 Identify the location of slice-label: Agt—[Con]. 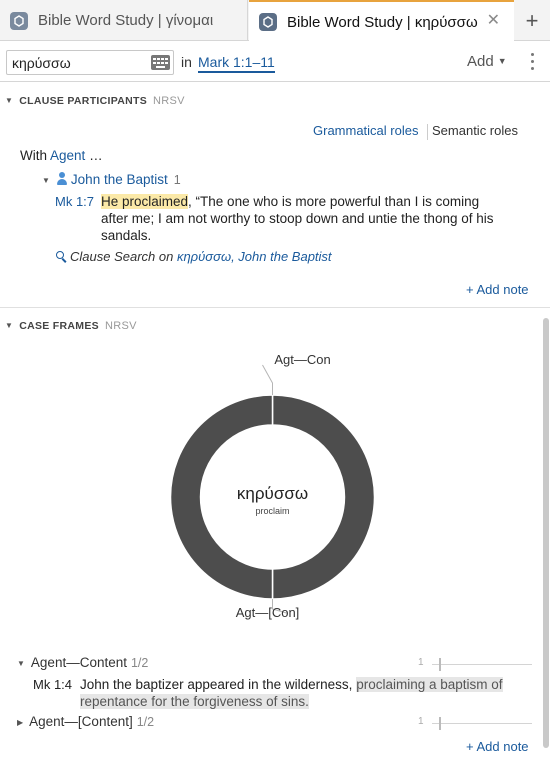
(268, 612).